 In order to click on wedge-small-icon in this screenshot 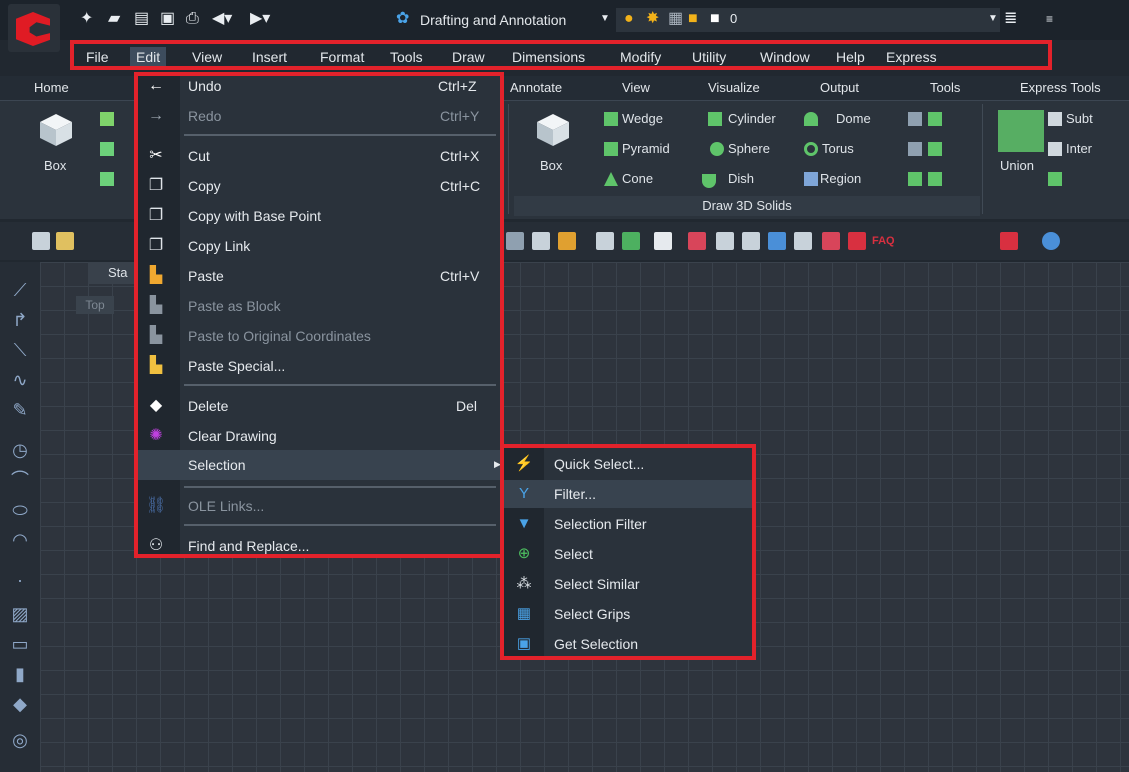, I will do `click(107, 119)`.